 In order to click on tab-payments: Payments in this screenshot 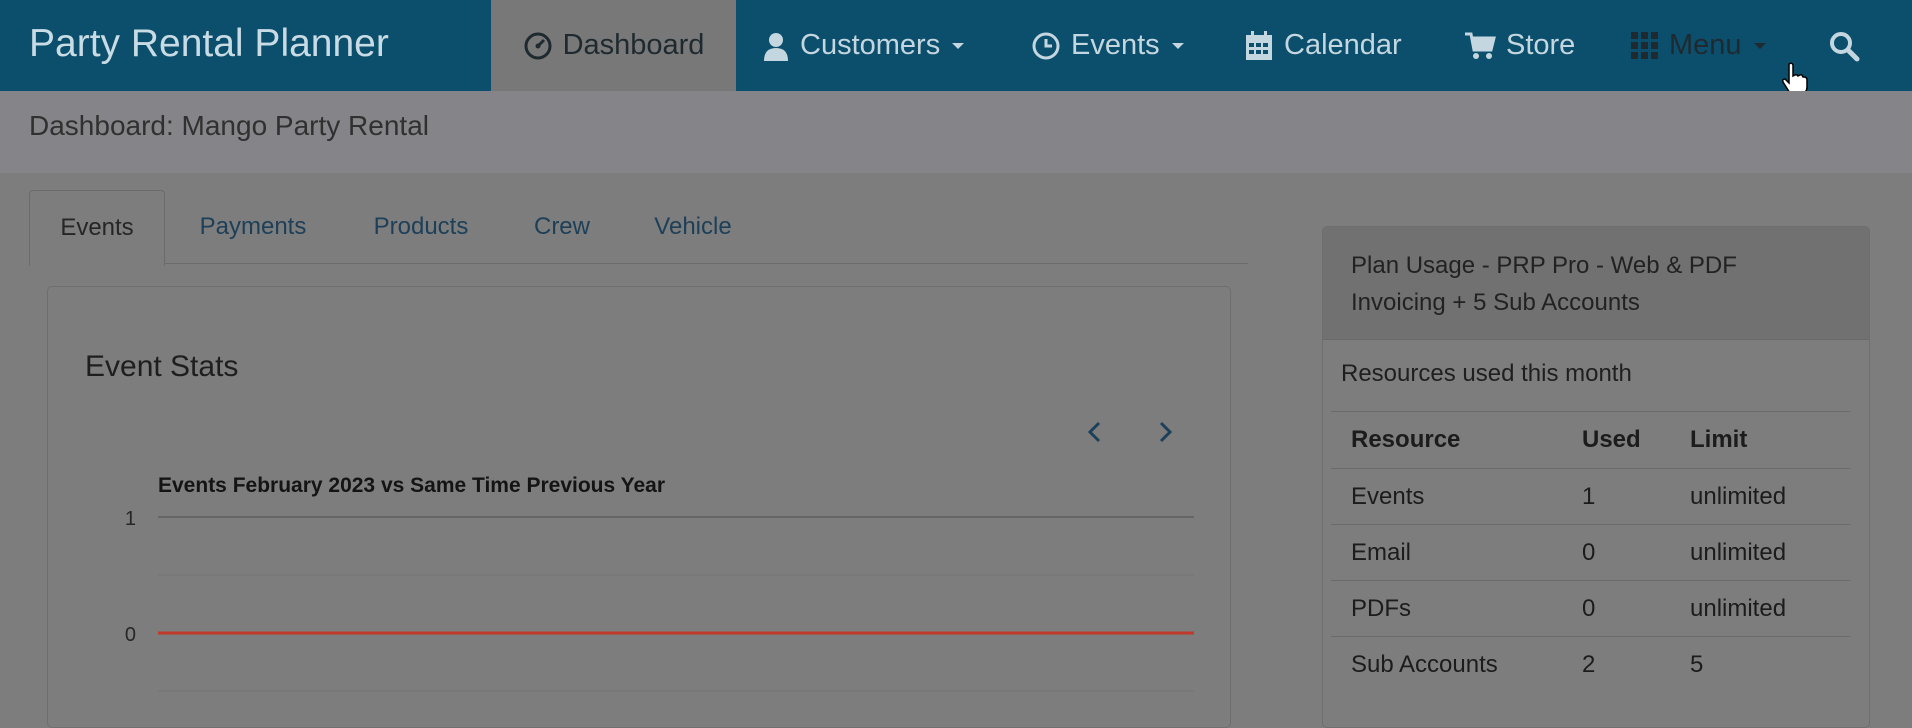, I will do `click(253, 226)`.